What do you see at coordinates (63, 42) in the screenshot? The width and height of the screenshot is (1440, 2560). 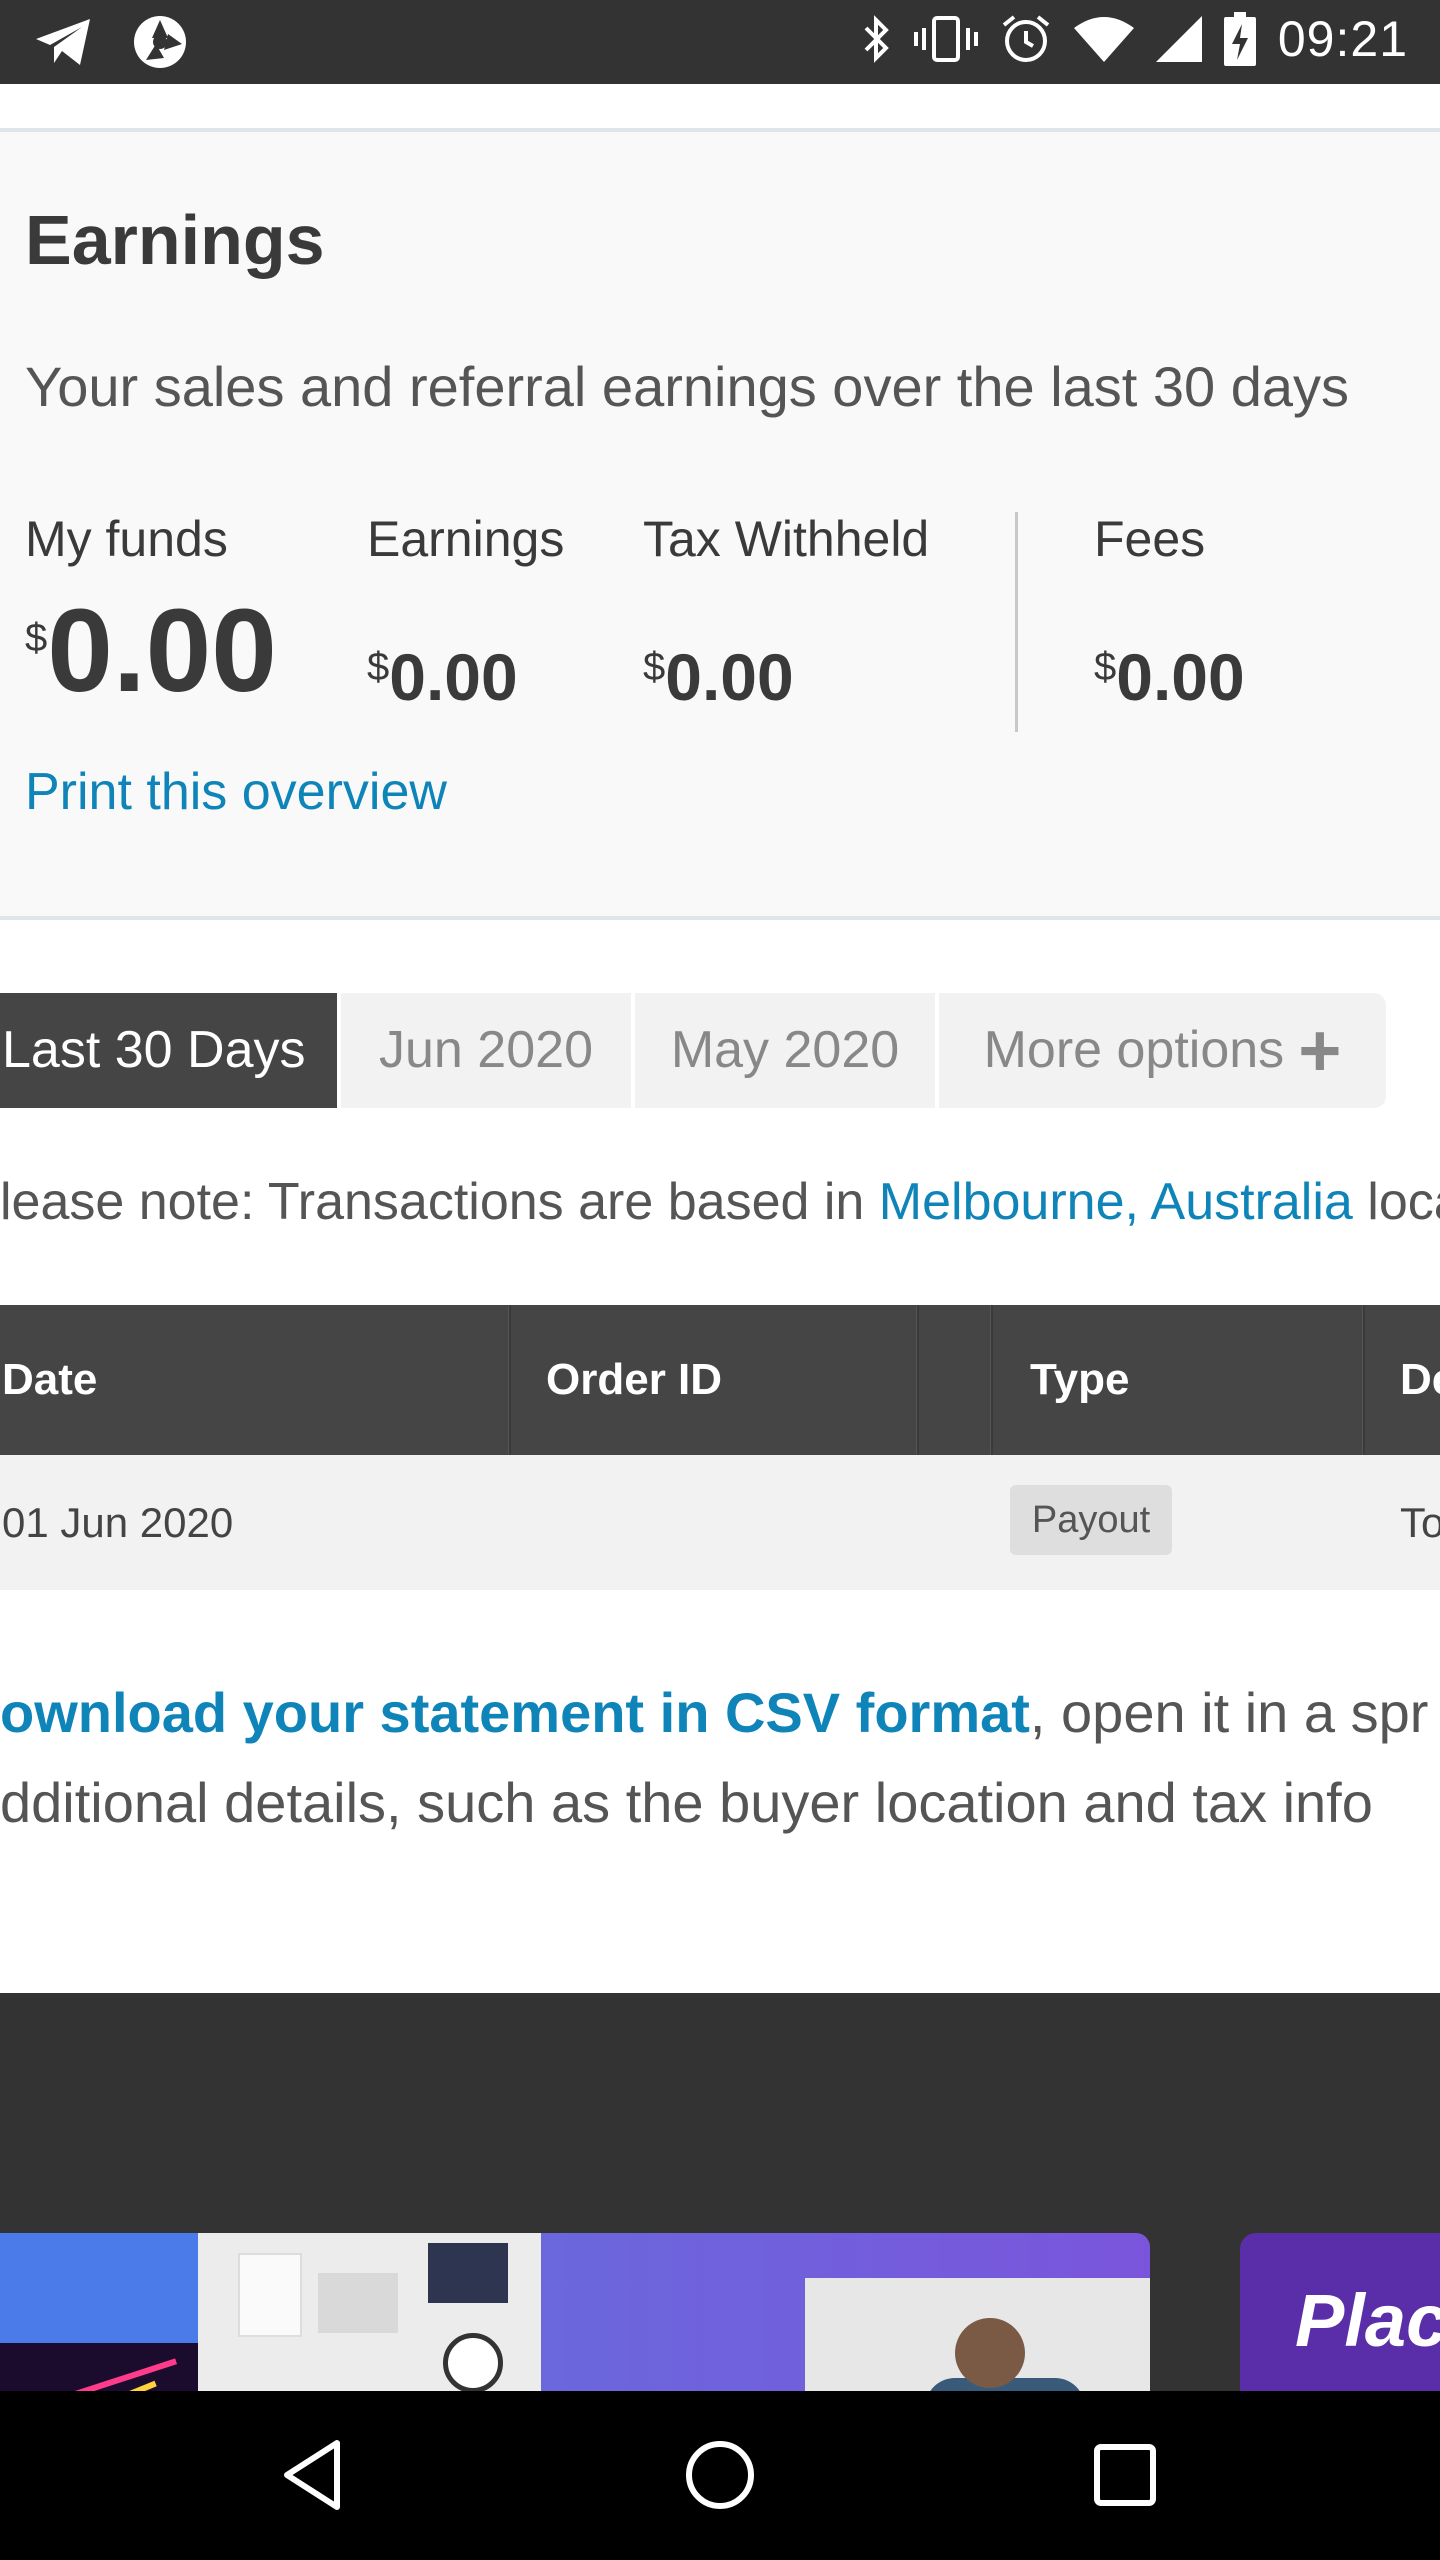 I see `telegram-icon` at bounding box center [63, 42].